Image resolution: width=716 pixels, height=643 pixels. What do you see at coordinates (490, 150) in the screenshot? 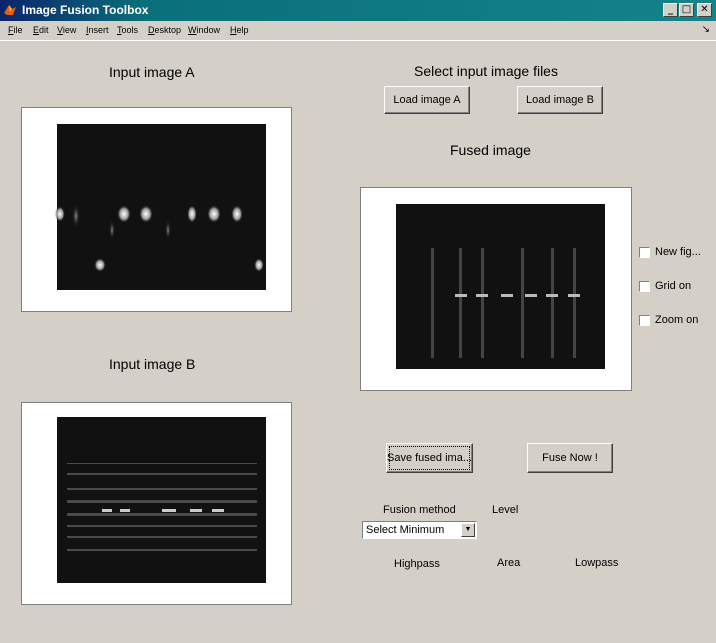
I see `fused-image-title: Fused image` at bounding box center [490, 150].